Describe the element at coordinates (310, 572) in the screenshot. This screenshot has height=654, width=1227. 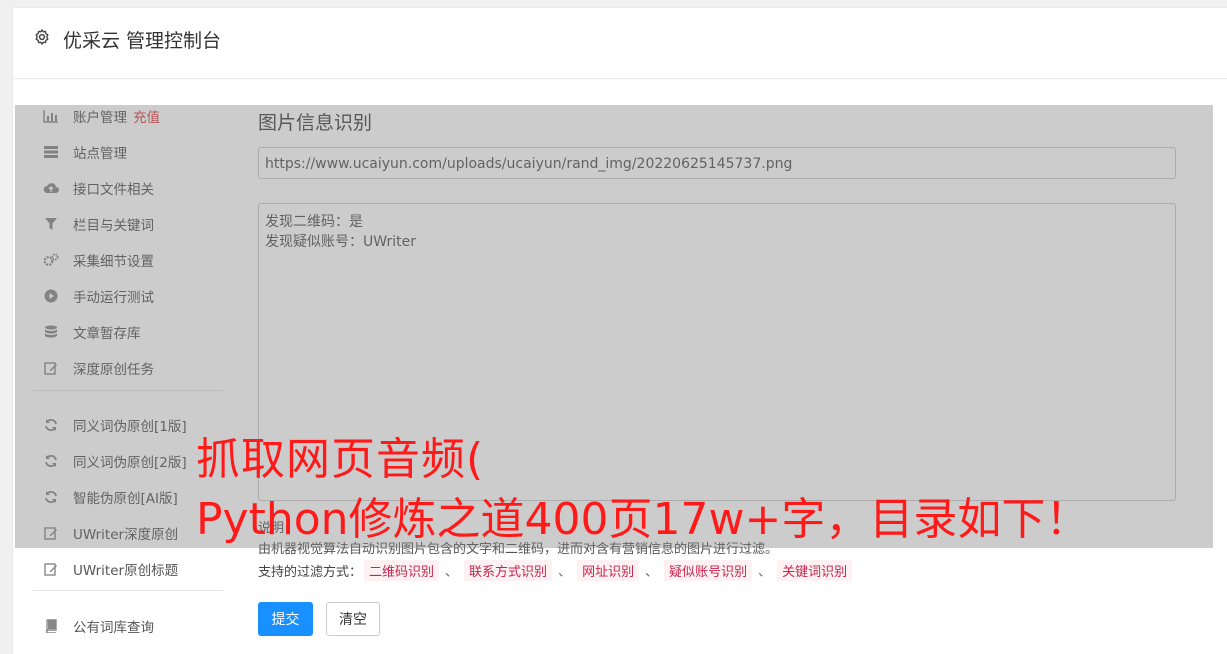
I see `filter-label: 支持的过滤方式：` at that location.